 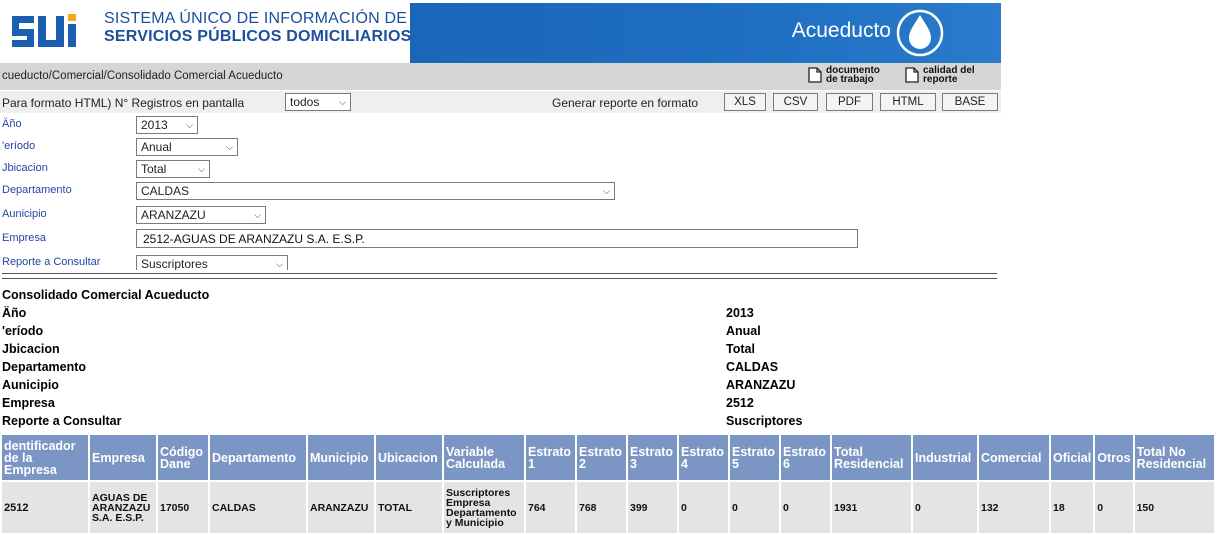 I want to click on summary-label: Aunicipio, so click(x=30, y=385).